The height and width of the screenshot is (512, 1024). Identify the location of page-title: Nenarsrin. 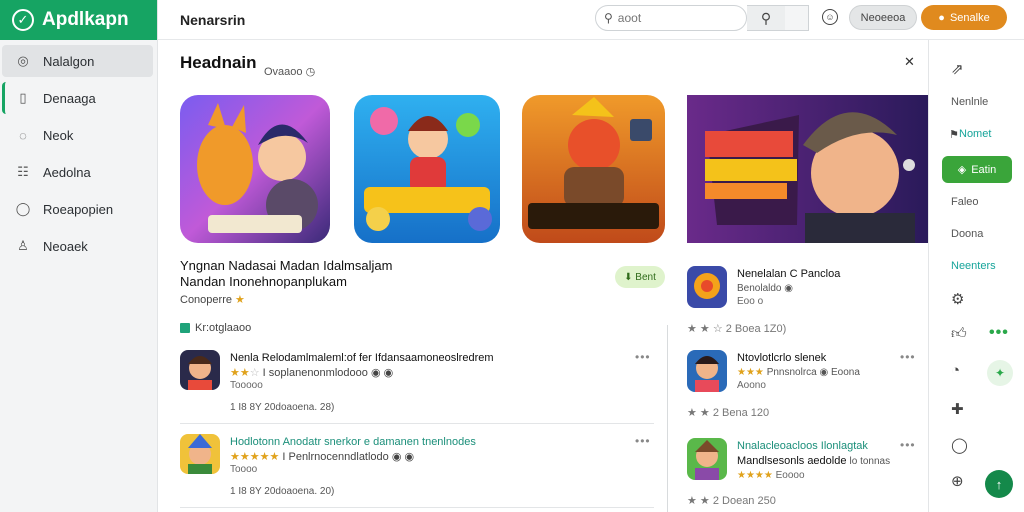
(213, 19).